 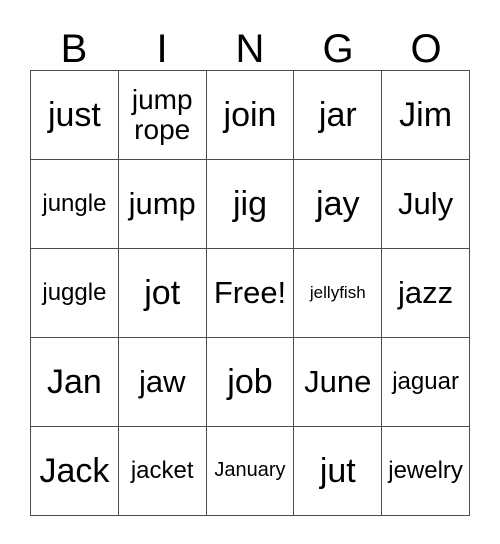 I want to click on bingo-cell: January, so click(x=250, y=471).